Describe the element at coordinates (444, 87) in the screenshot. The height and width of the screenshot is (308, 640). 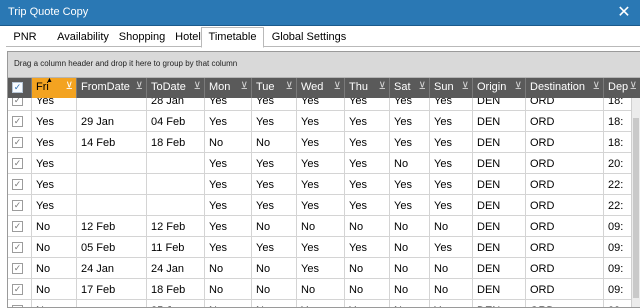
I see `column-header-label: Sun` at that location.